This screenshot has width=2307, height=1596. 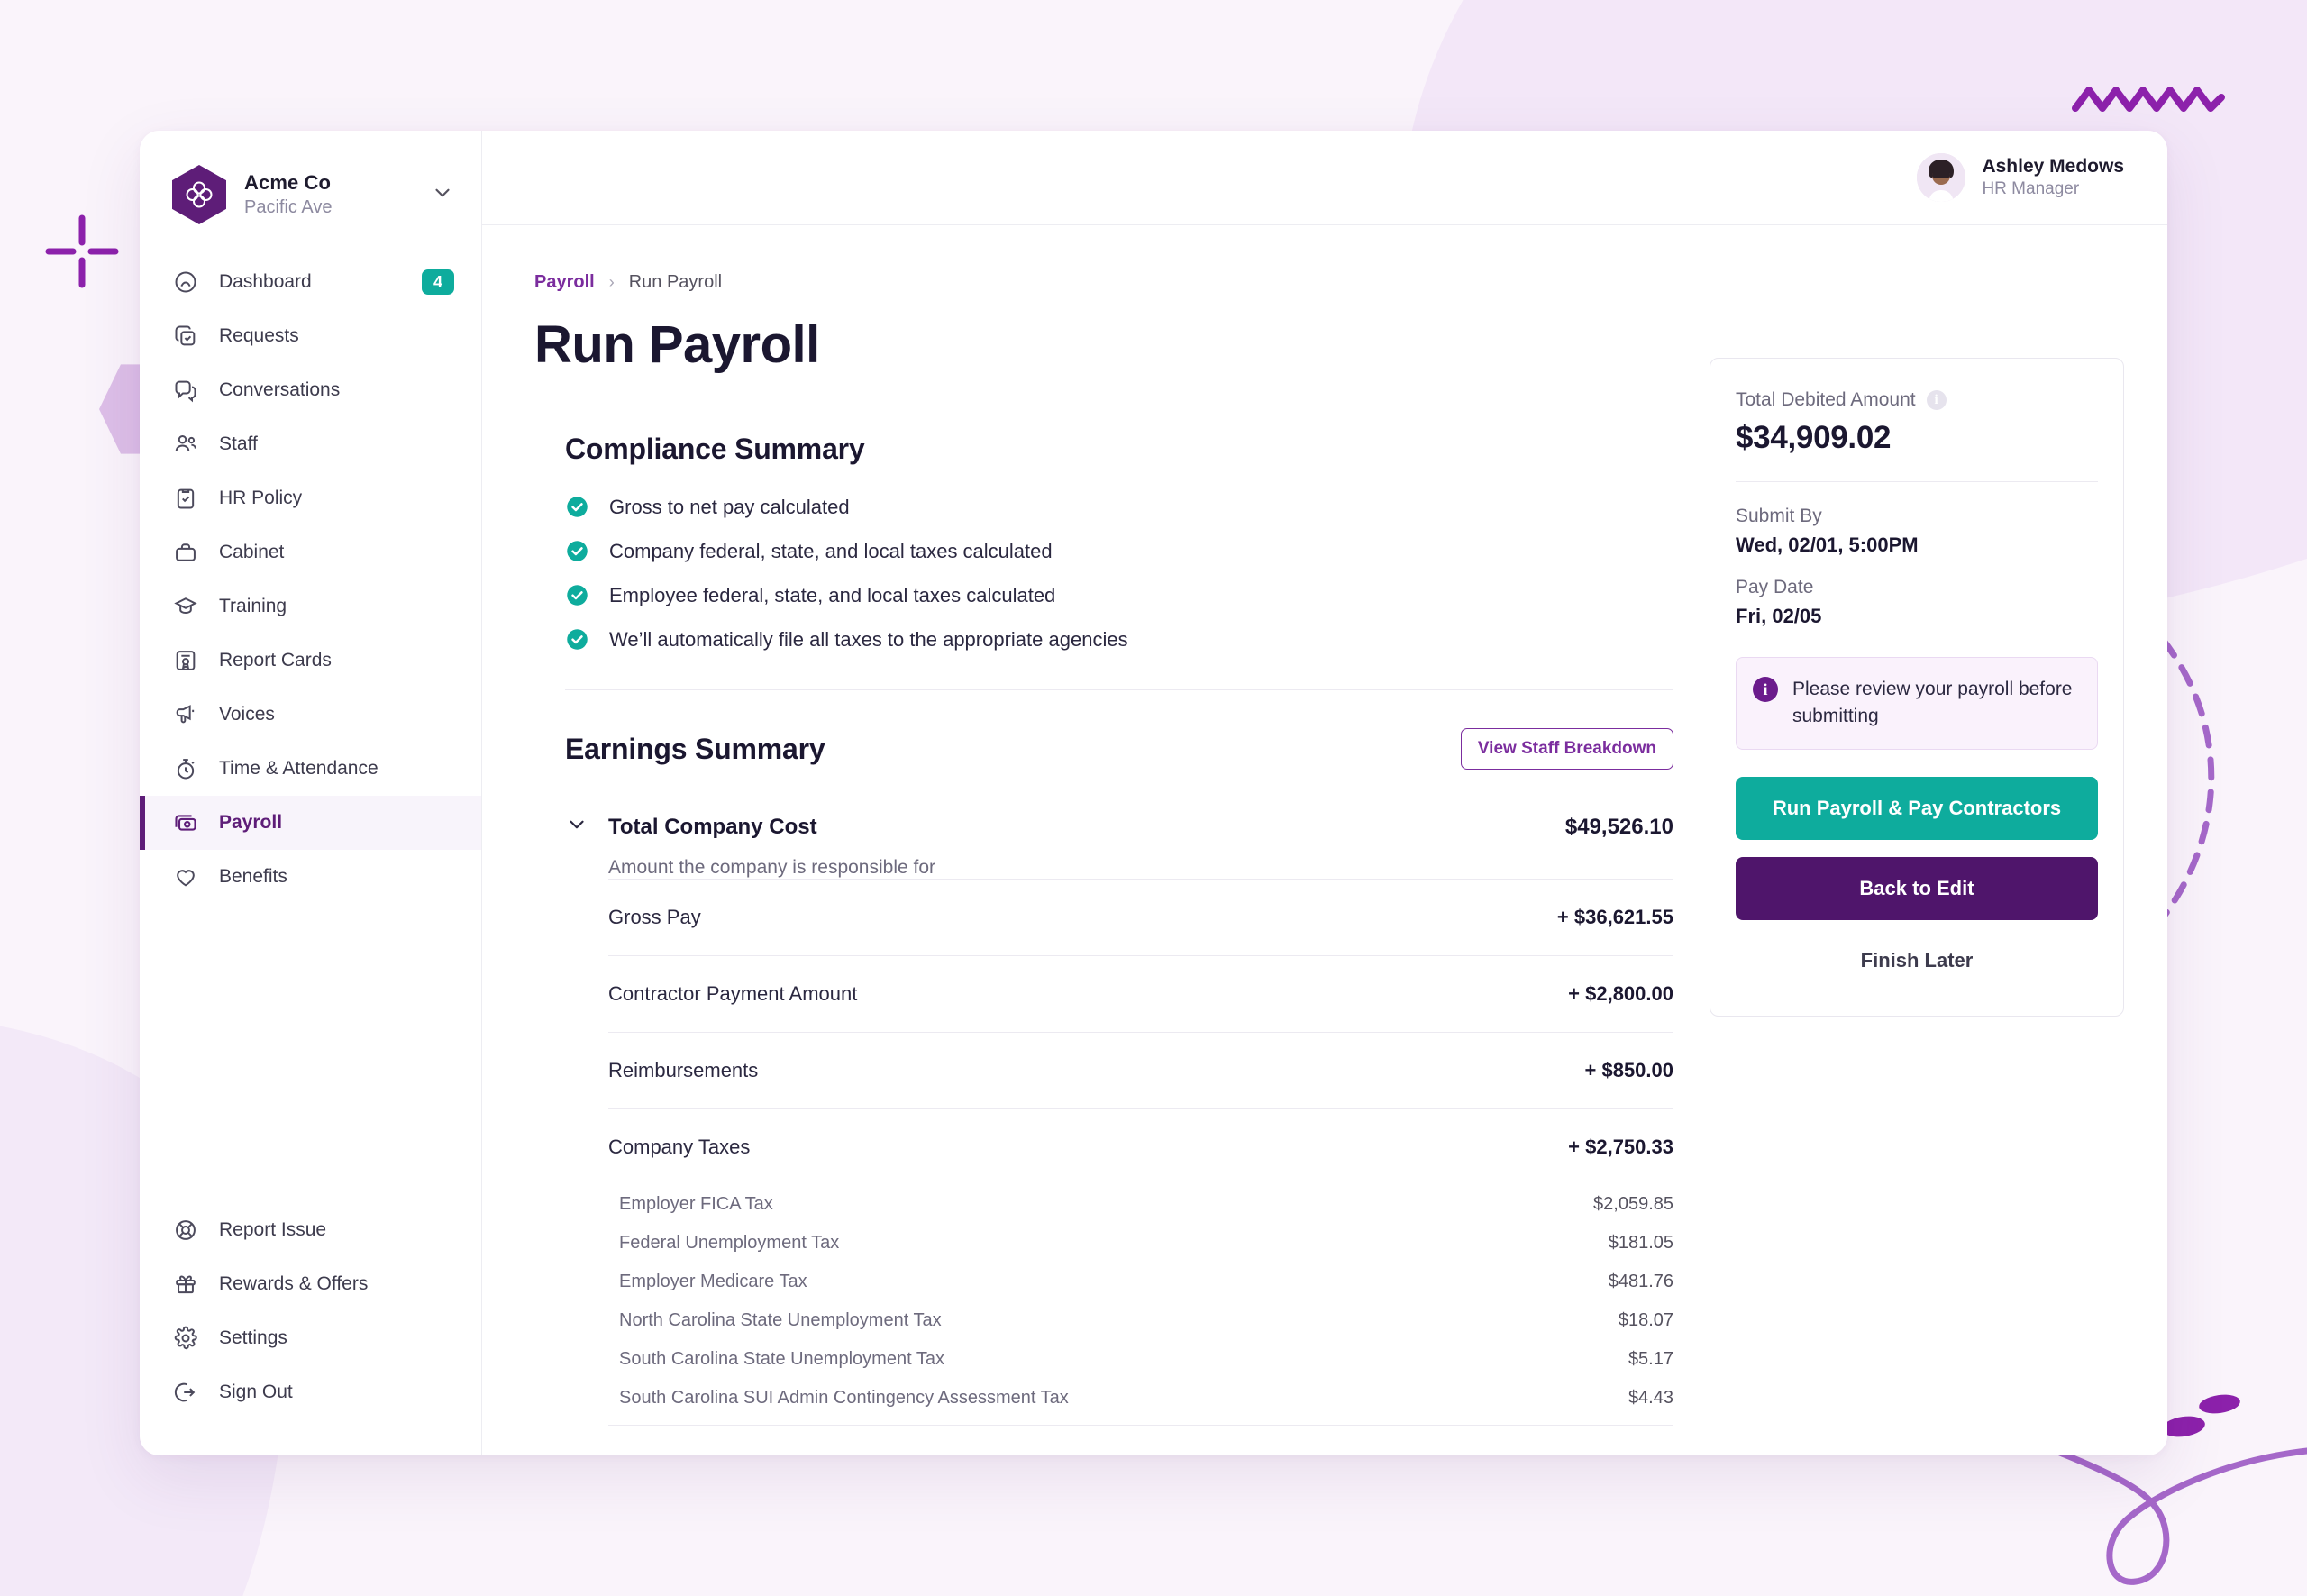 I want to click on view-staff-breakdown-button: View Staff Breakdown, so click(x=1566, y=749).